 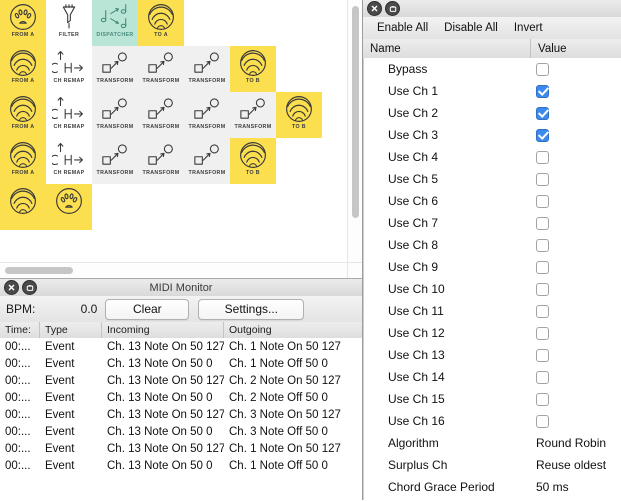 What do you see at coordinates (492, 311) in the screenshot?
I see `parameter-row: Use Ch 11` at bounding box center [492, 311].